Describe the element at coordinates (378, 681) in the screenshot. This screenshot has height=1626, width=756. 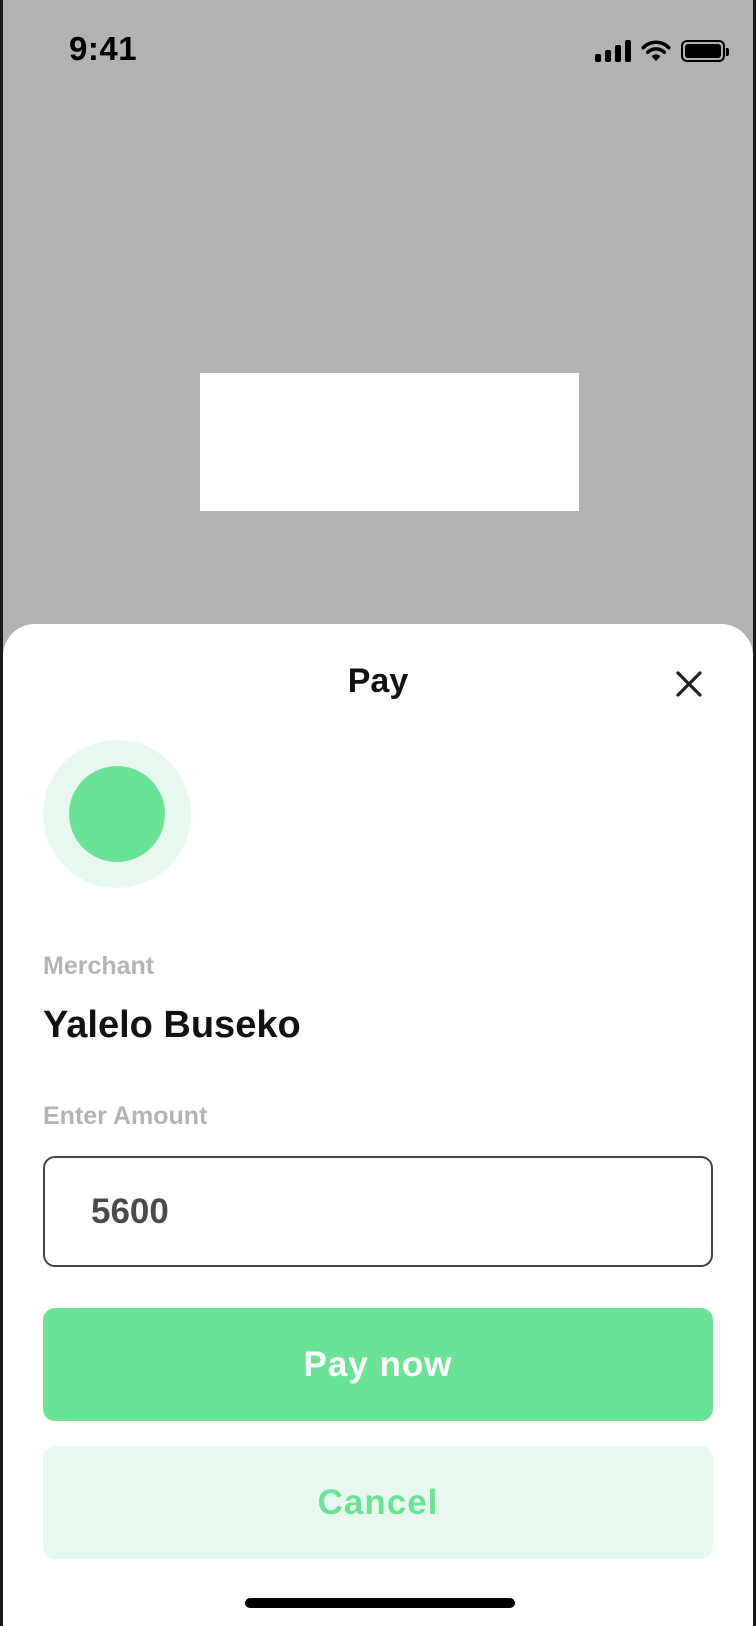
I see `sheet-title: Pay` at that location.